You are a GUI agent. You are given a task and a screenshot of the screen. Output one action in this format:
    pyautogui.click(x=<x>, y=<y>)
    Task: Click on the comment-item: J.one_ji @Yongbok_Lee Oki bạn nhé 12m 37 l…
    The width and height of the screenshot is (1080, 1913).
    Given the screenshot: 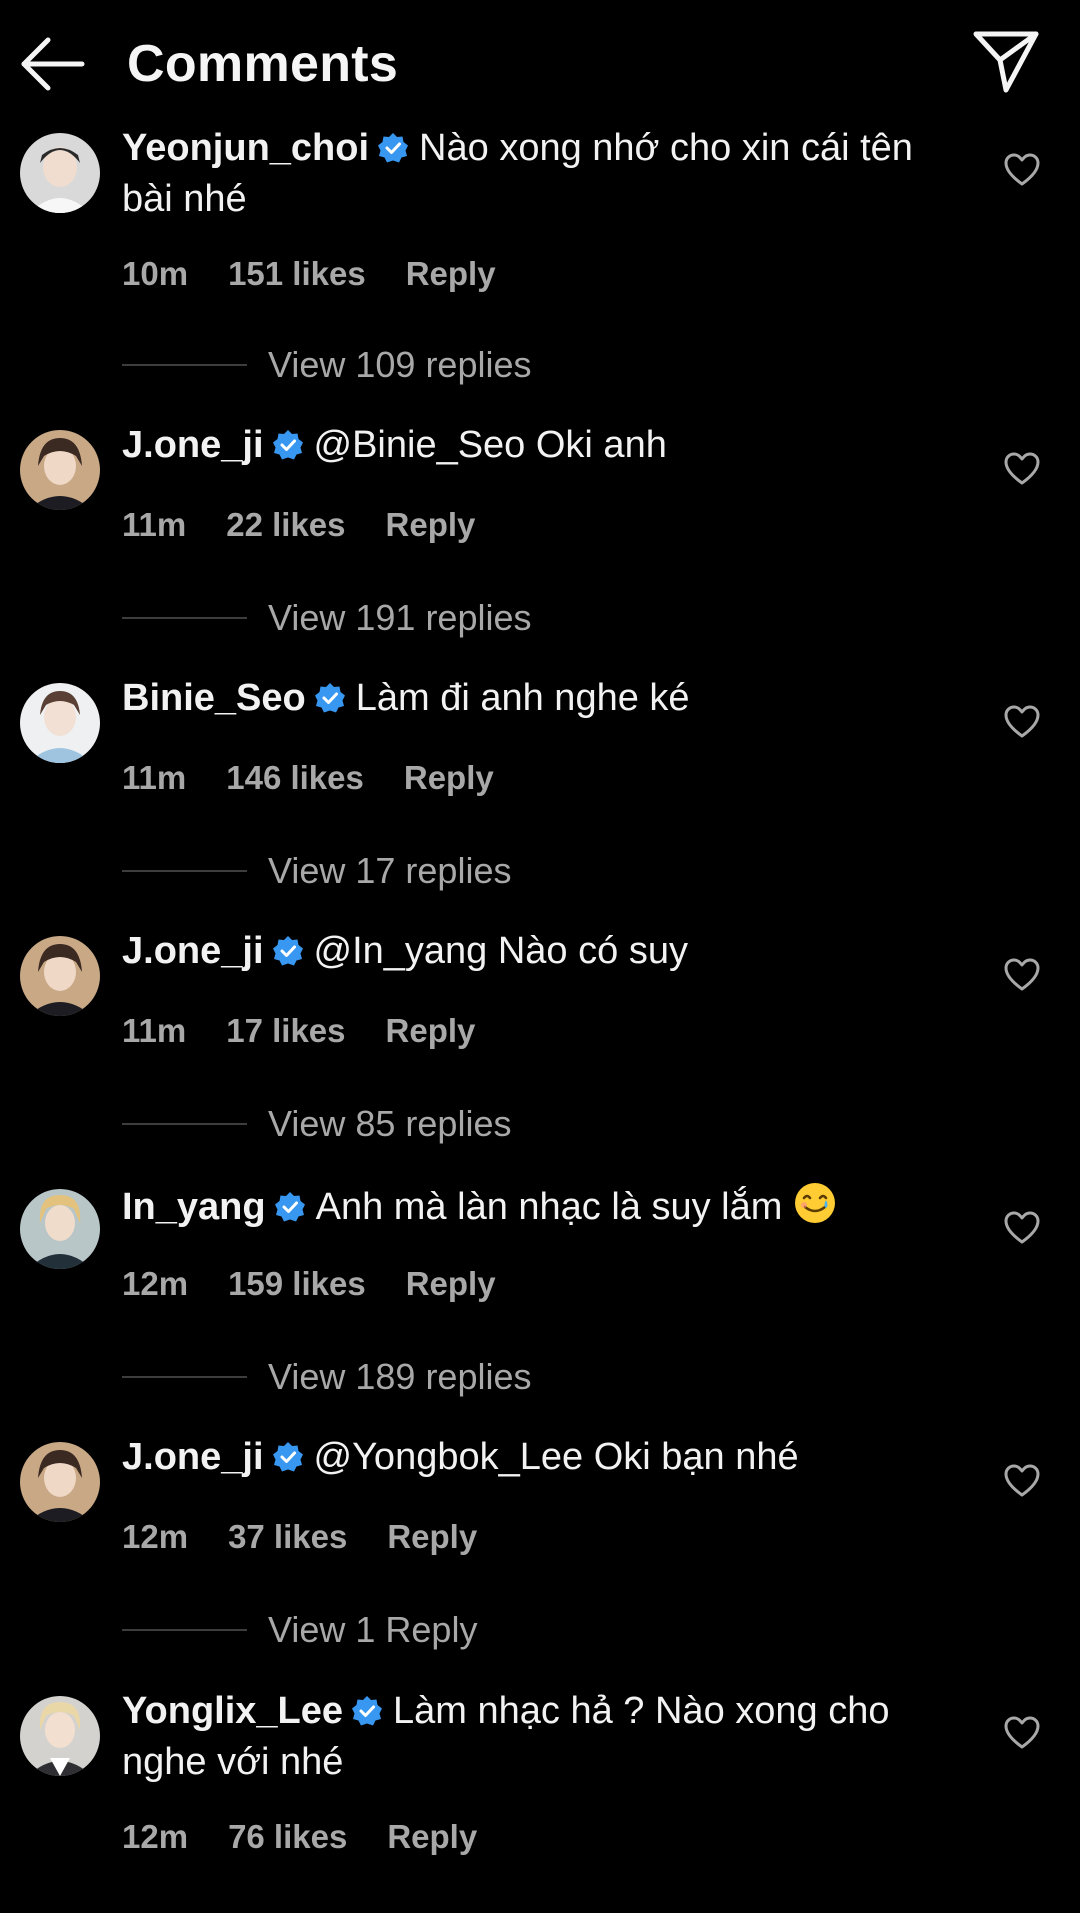 What is the action you would take?
    pyautogui.click(x=540, y=1499)
    